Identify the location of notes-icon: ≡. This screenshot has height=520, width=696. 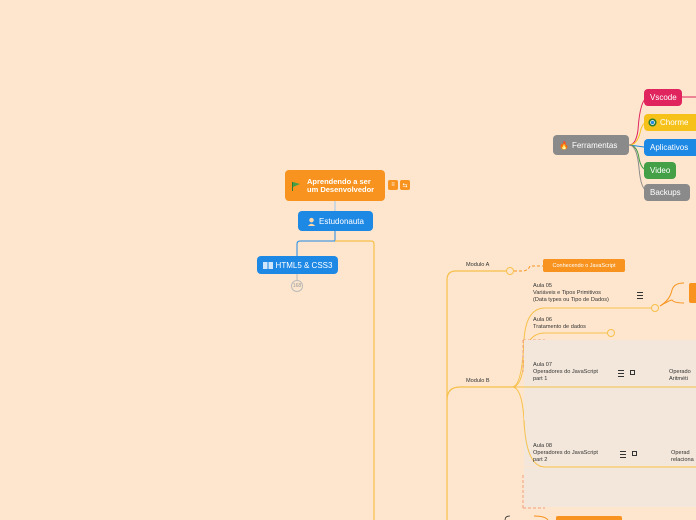
(393, 185).